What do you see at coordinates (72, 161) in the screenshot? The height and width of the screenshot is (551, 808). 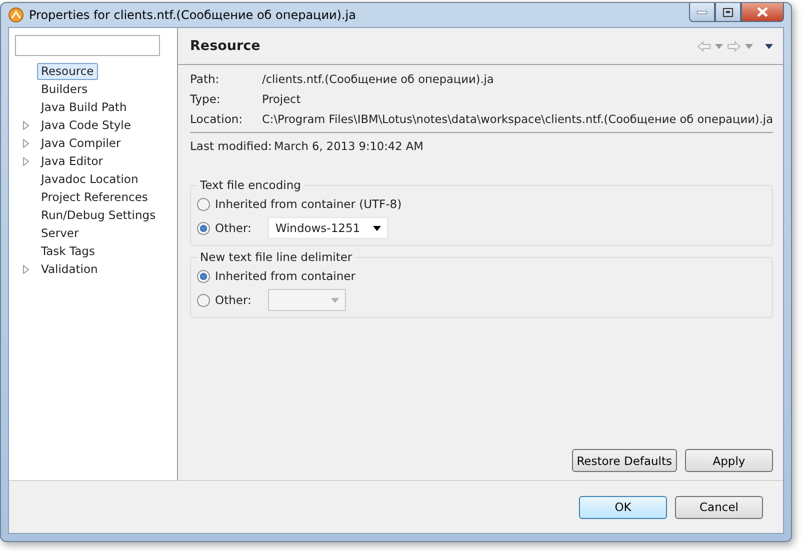 I see `tree-item: Java Editor` at bounding box center [72, 161].